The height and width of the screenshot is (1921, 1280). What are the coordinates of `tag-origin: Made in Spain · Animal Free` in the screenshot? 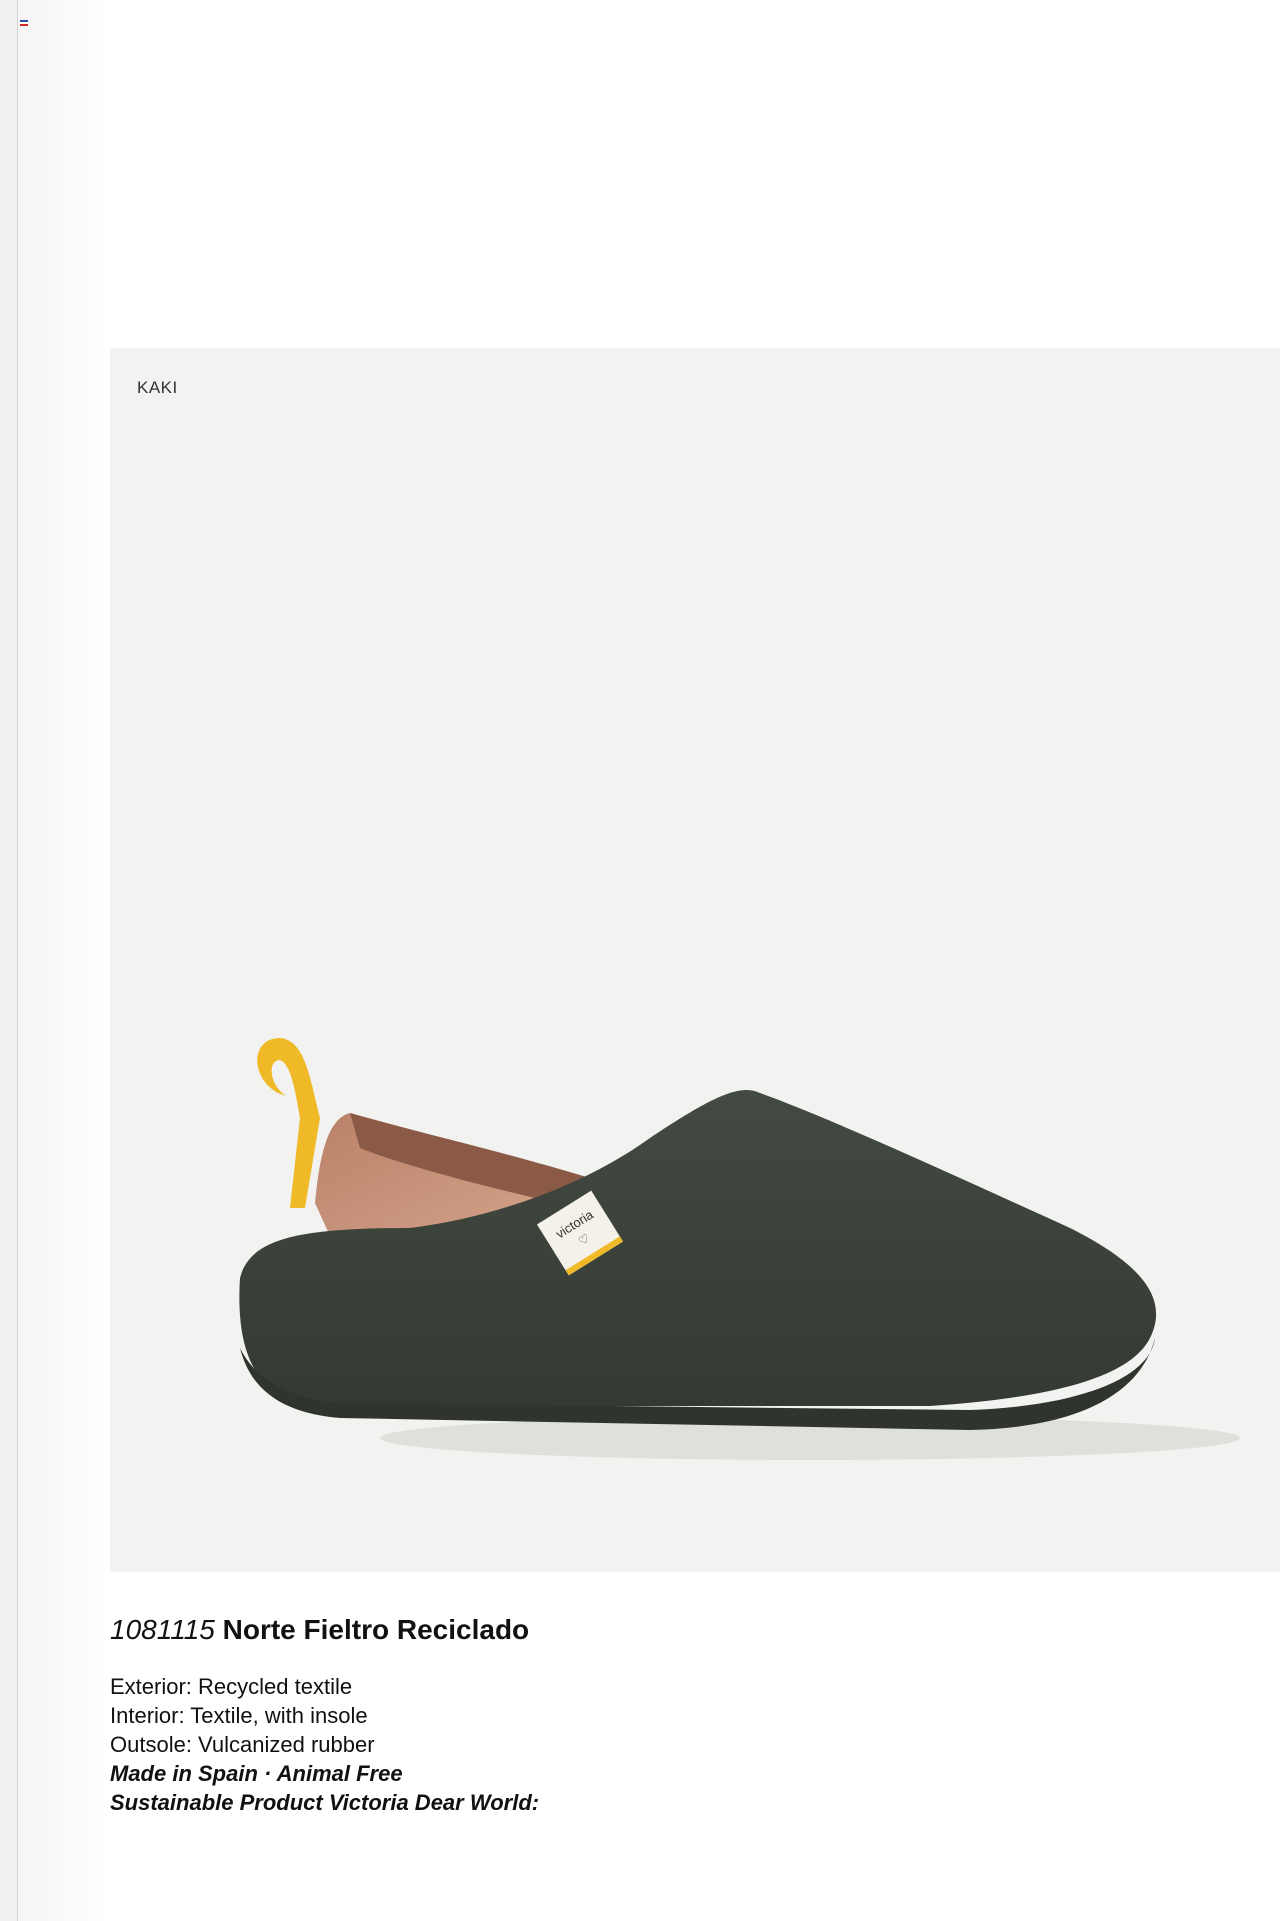 It's located at (256, 1773).